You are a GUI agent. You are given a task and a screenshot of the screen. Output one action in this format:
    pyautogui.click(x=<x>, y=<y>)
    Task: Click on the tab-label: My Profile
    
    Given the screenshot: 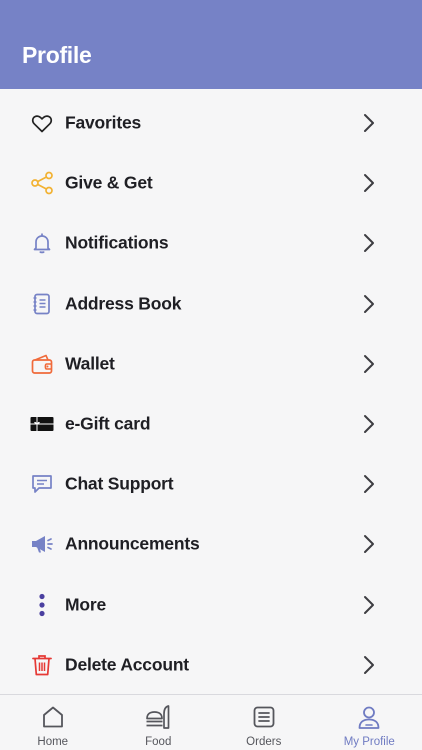 What is the action you would take?
    pyautogui.click(x=369, y=742)
    